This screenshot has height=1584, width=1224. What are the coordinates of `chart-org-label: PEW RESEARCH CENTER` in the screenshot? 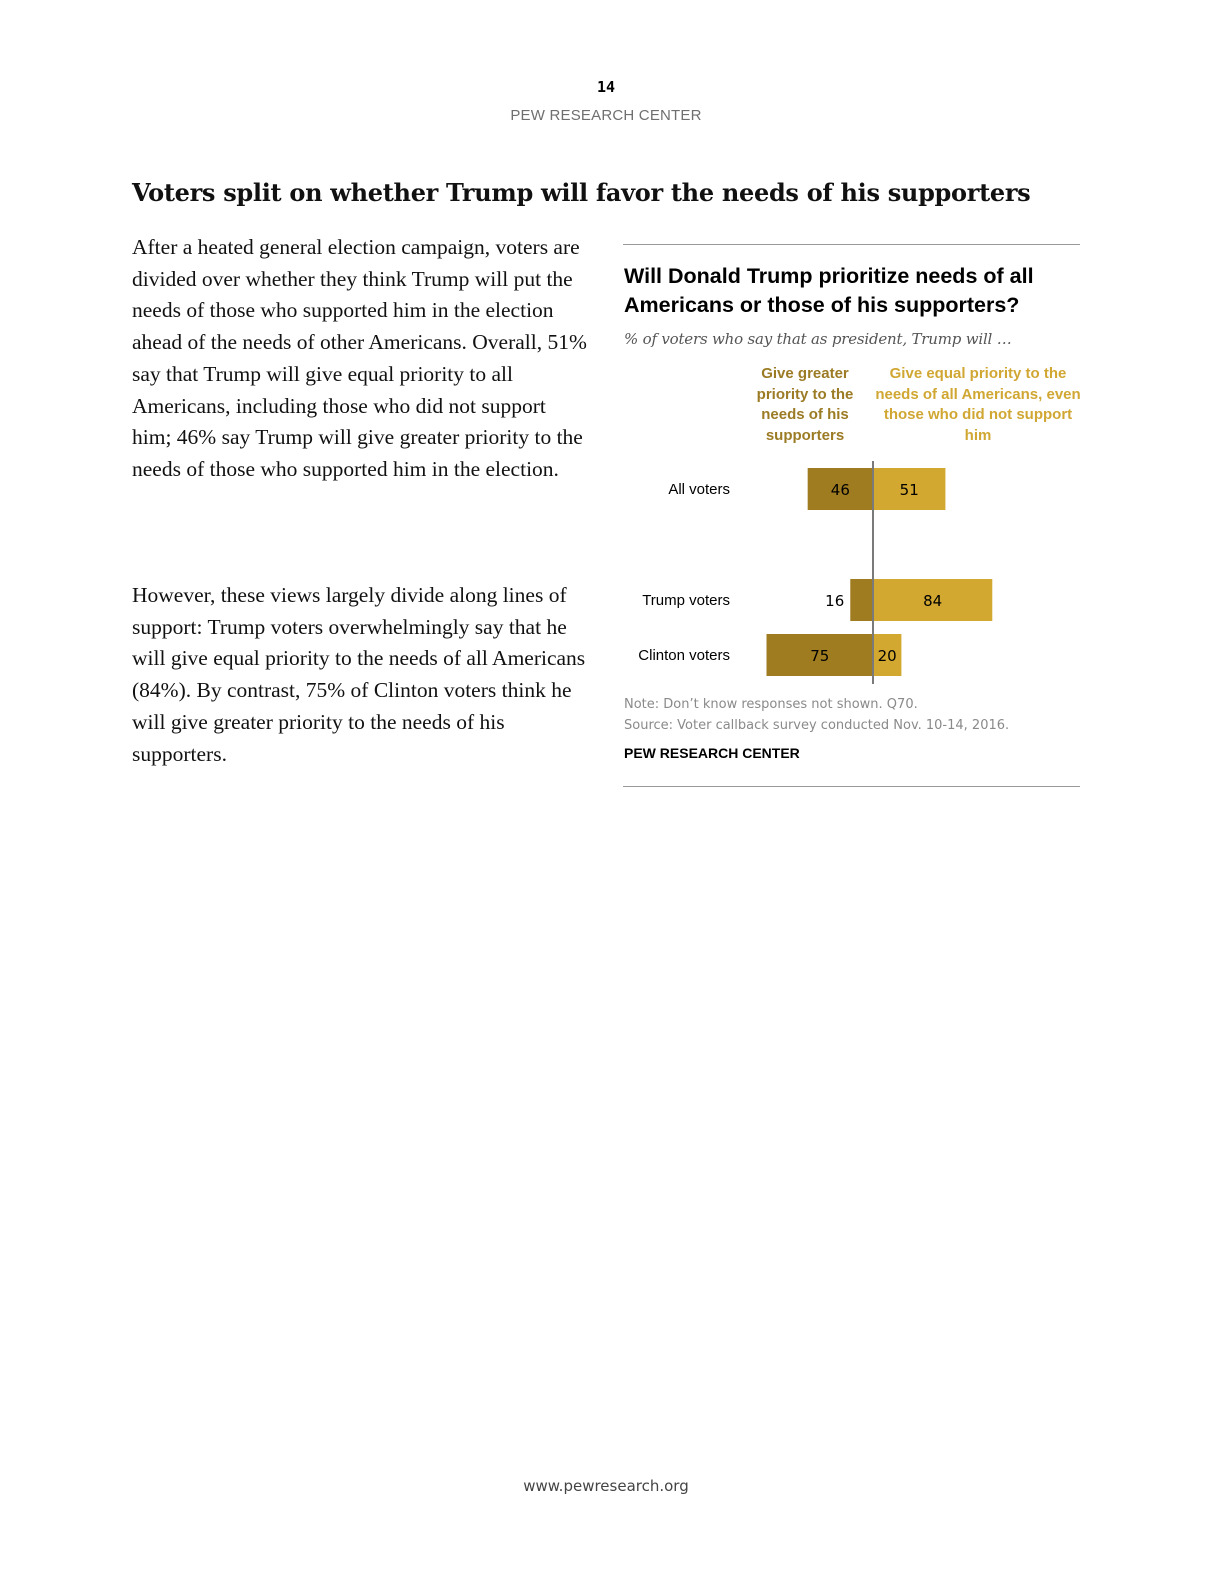 It's located at (712, 753).